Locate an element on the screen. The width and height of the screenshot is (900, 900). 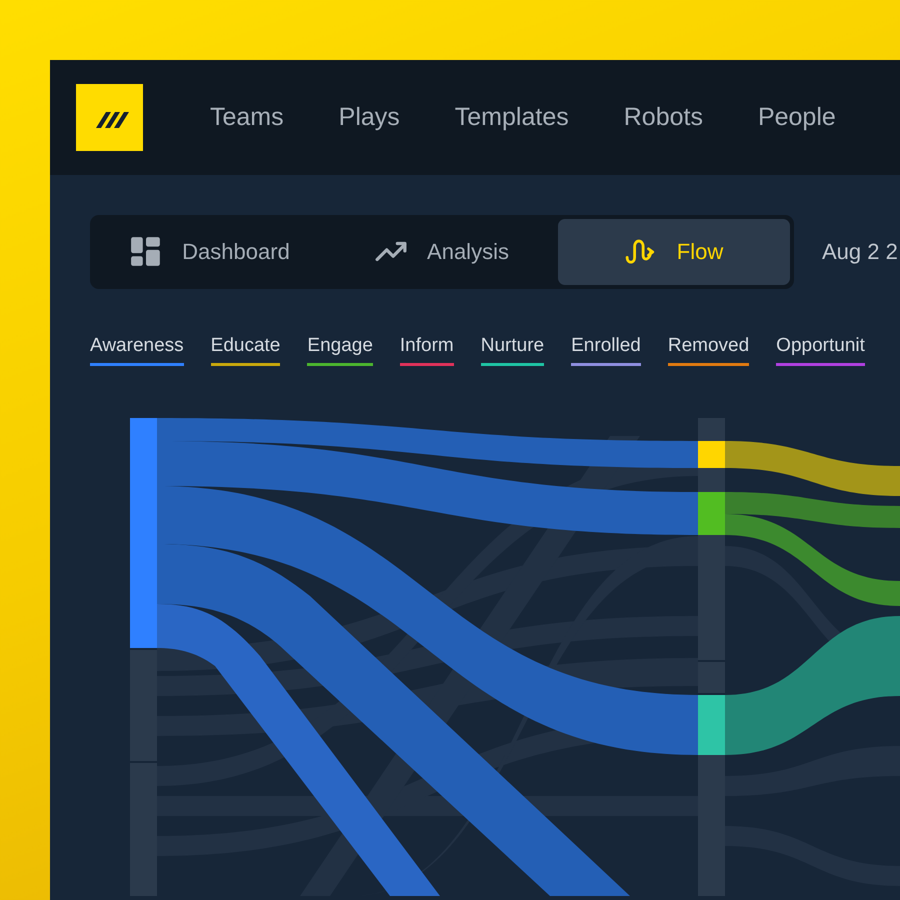
tab: Flow is located at coordinates (674, 252).